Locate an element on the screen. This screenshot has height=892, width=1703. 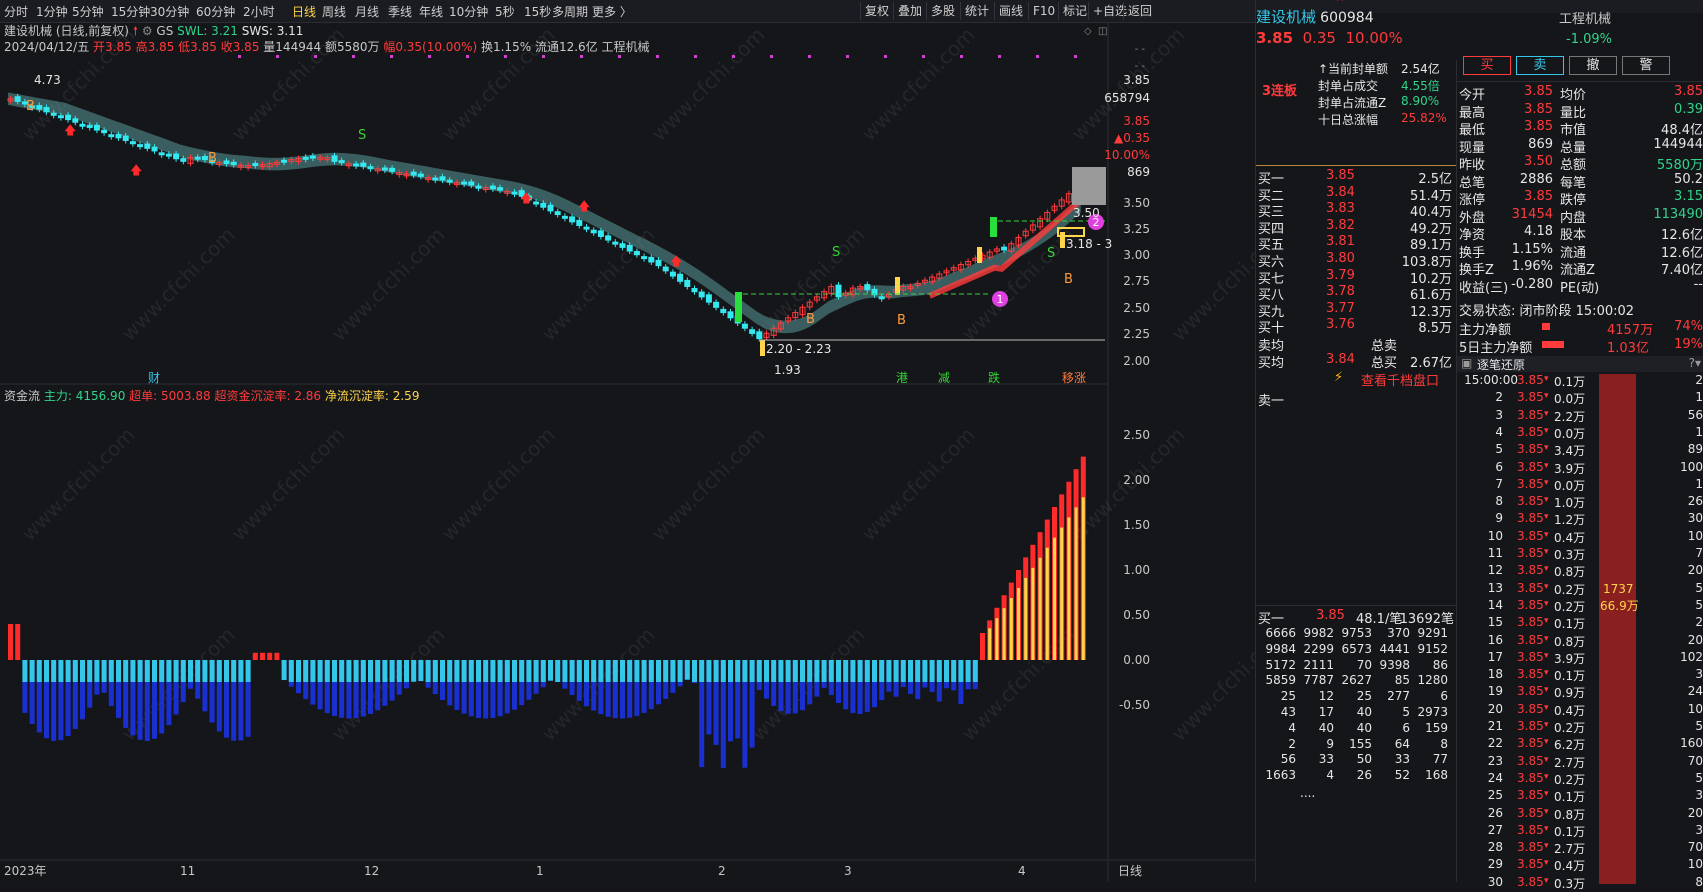
period-tab-13: 5秒 is located at coordinates (505, 11).